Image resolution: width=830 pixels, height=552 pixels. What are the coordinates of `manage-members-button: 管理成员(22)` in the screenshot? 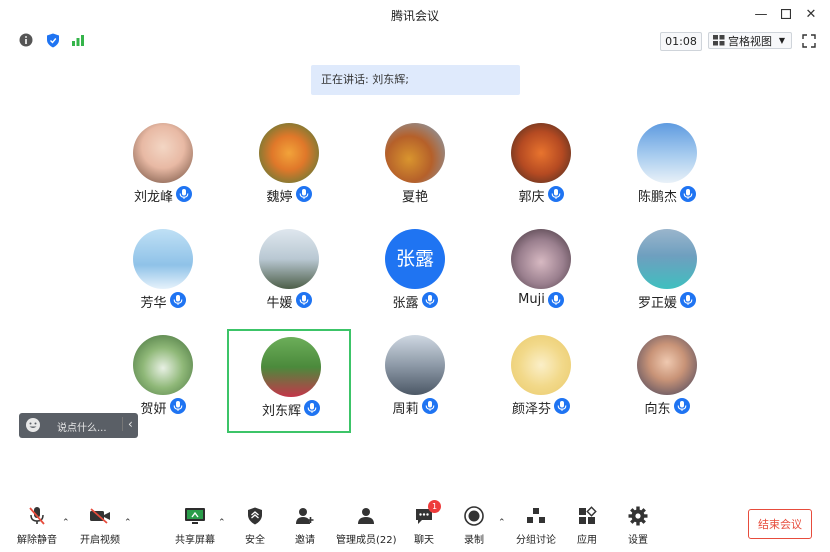 It's located at (366, 525).